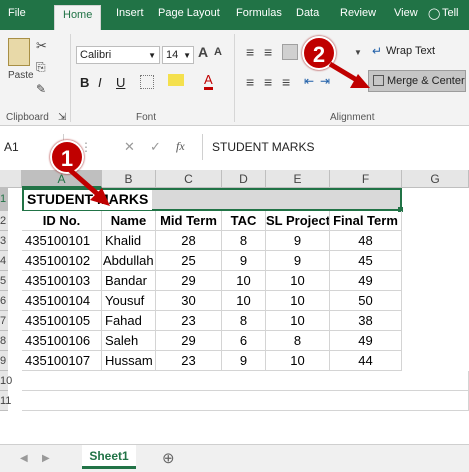 This screenshot has width=469, height=472. I want to click on column-header: F, so click(366, 179).